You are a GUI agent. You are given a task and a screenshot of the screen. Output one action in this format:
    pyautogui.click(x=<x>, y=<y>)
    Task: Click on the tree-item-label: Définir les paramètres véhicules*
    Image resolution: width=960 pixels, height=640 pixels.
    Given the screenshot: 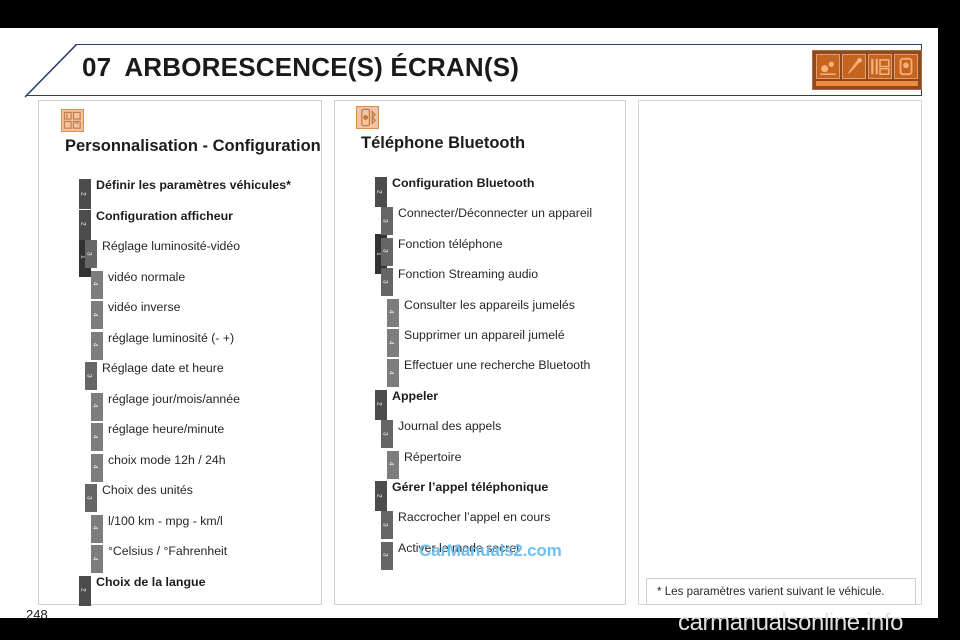 What is the action you would take?
    pyautogui.click(x=193, y=185)
    